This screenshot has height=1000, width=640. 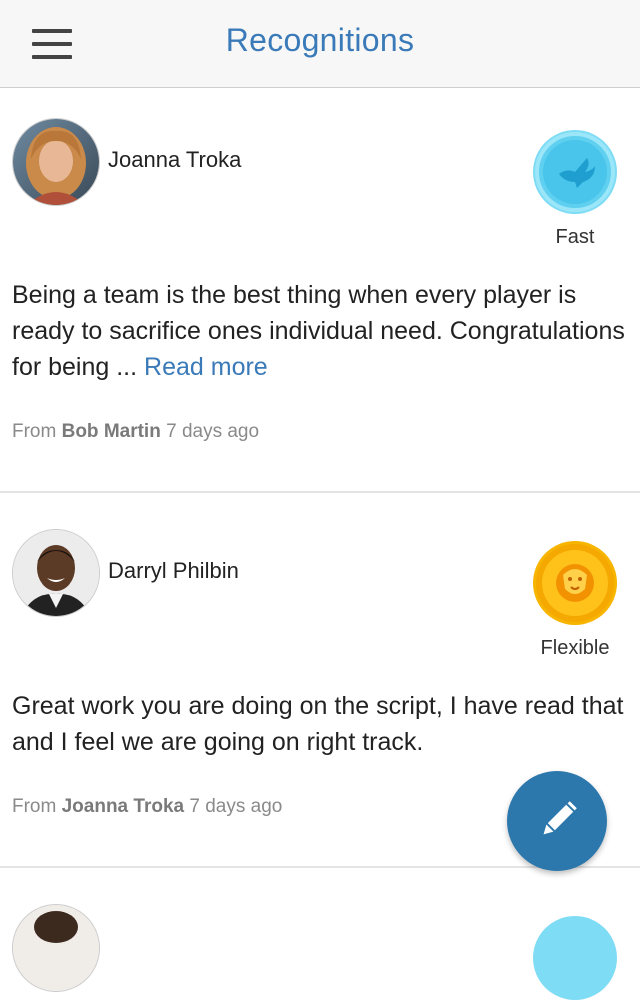 I want to click on read-more-link: Read more, so click(x=206, y=367).